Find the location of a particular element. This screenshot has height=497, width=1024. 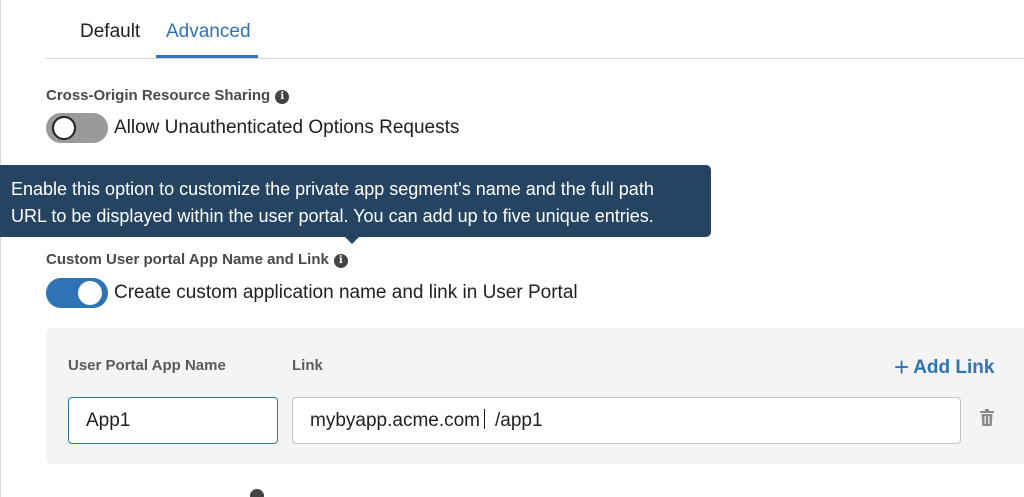

tooltip-arrow is located at coordinates (352, 240).